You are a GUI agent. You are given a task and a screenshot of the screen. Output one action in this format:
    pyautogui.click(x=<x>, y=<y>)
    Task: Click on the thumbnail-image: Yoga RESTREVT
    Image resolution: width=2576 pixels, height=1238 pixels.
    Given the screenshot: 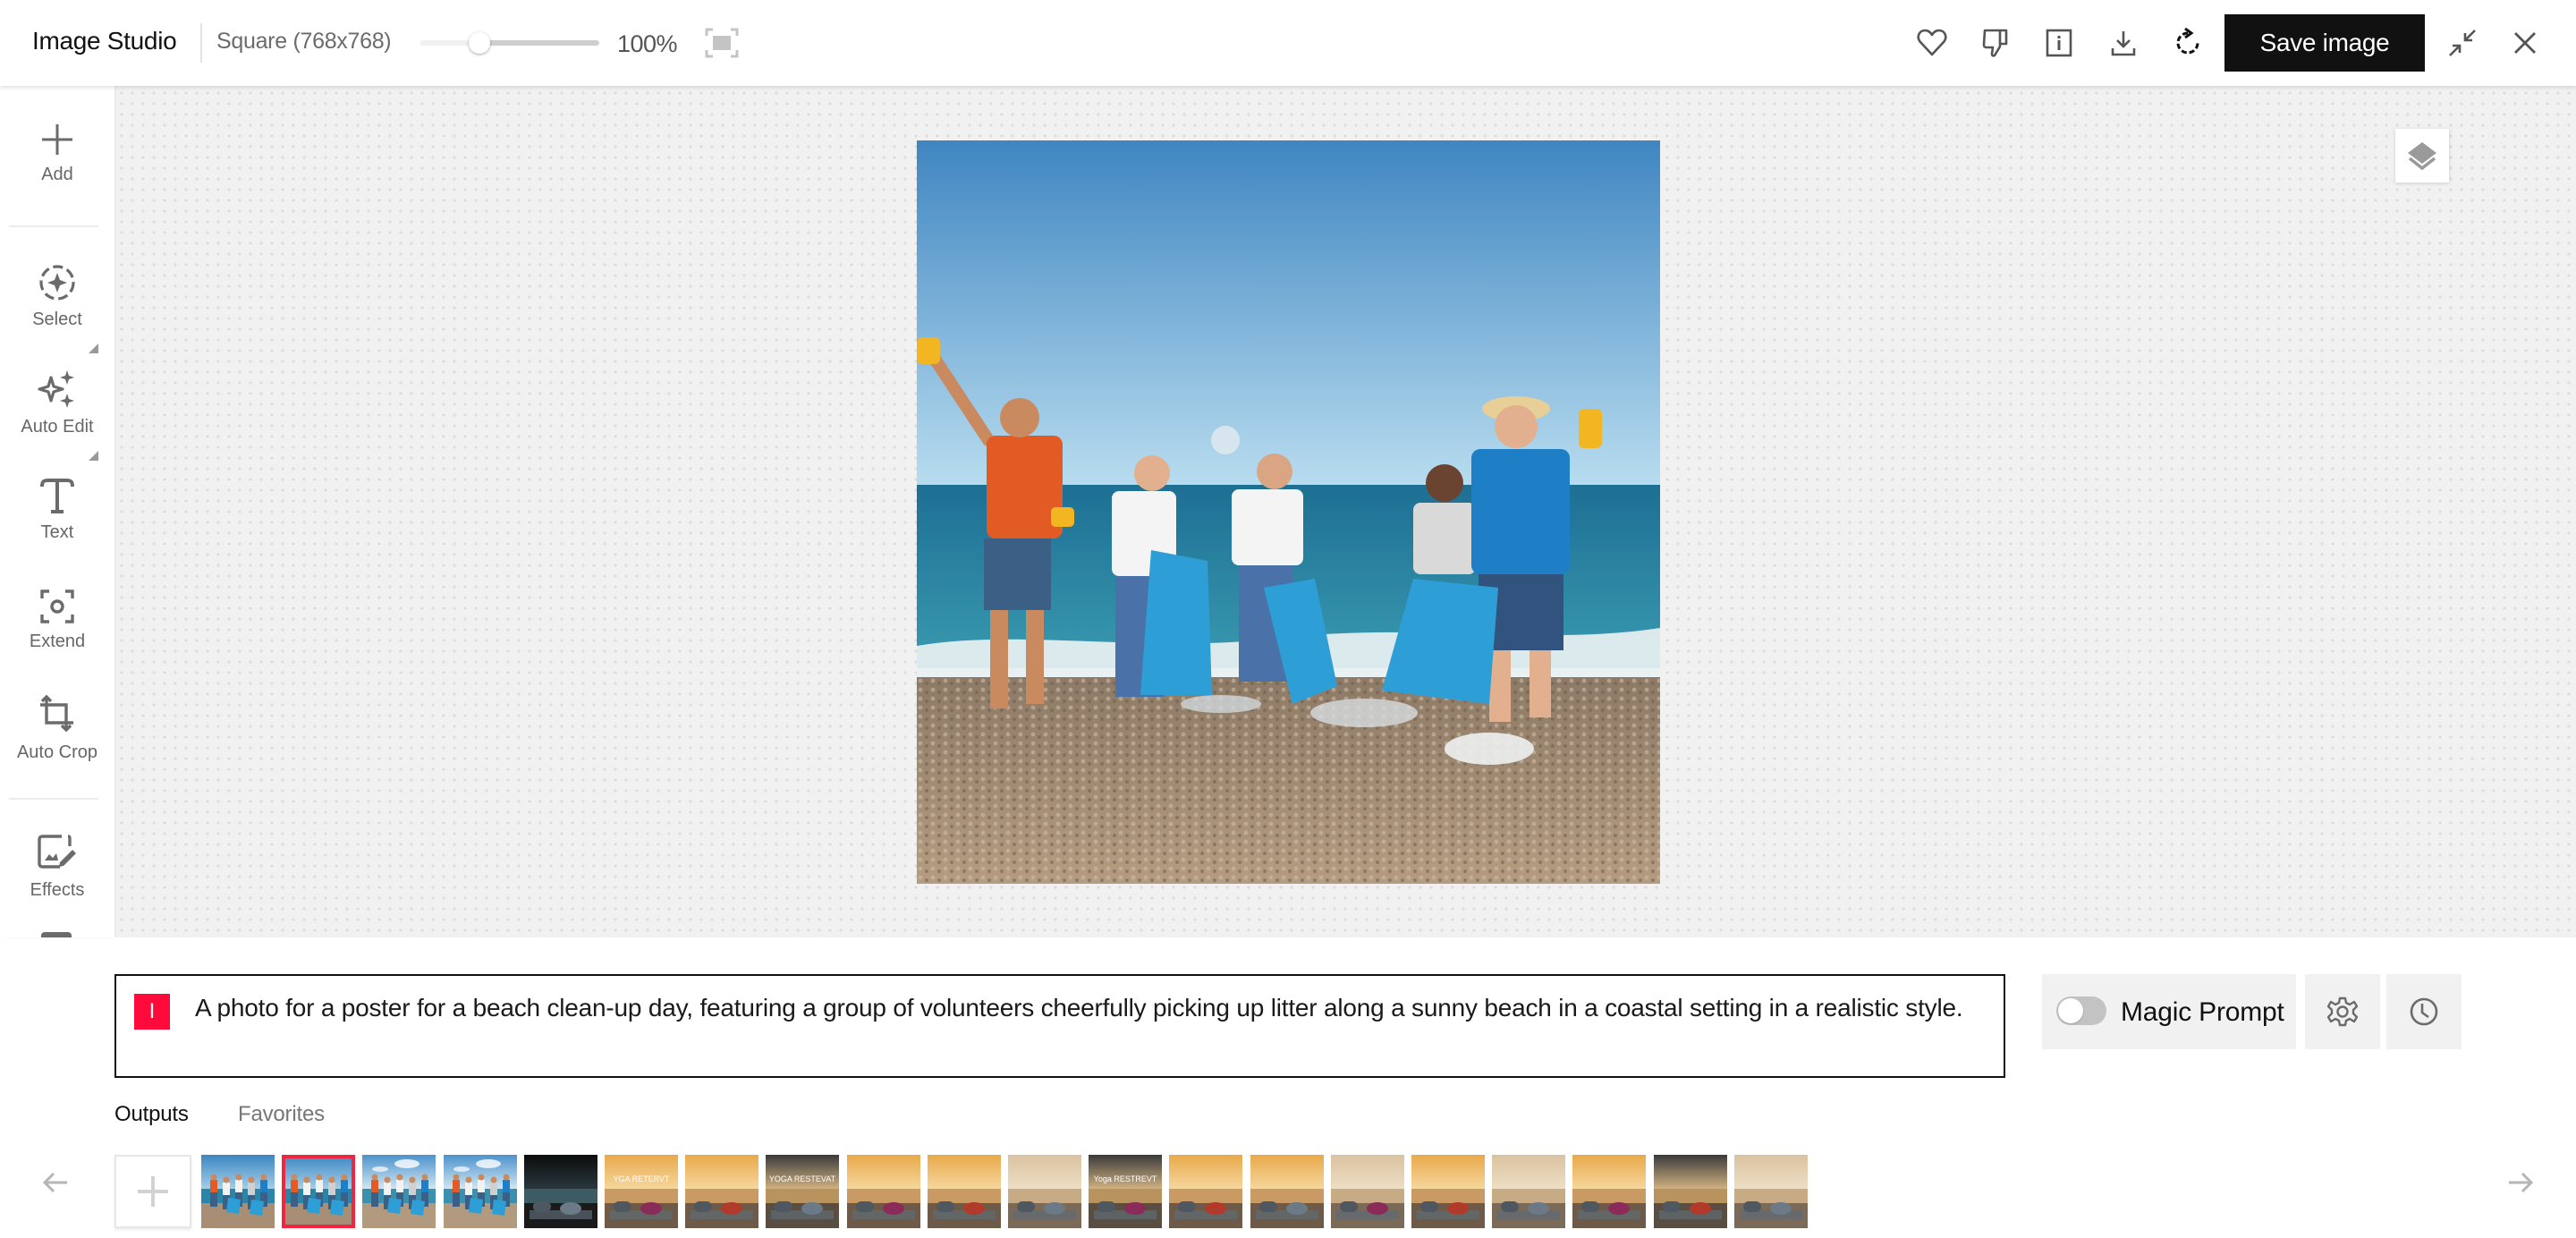 What is the action you would take?
    pyautogui.click(x=1126, y=1191)
    